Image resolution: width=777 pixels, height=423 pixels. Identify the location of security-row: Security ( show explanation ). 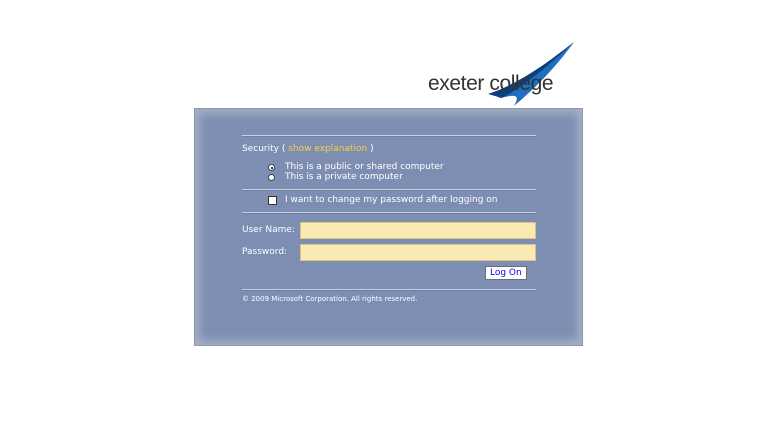
(308, 149).